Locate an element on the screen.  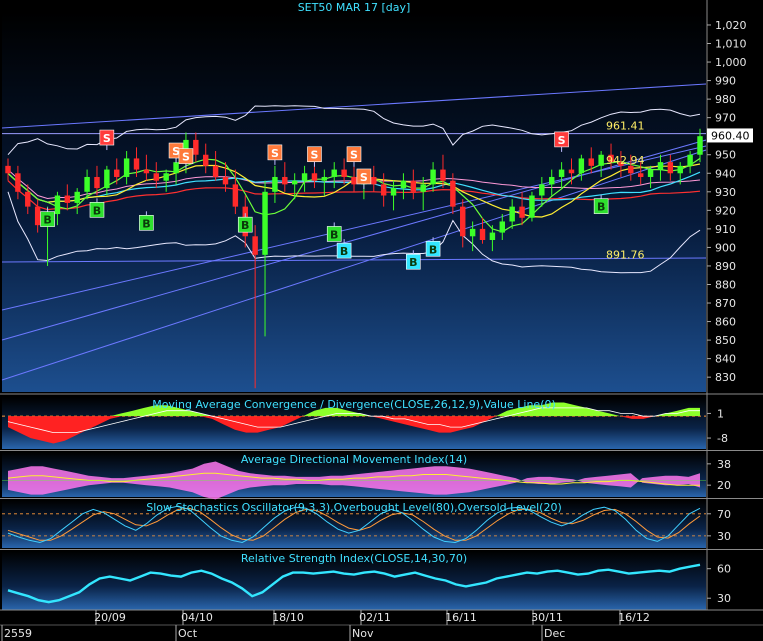
indicator-tick-label: 38 is located at coordinates (724, 464).